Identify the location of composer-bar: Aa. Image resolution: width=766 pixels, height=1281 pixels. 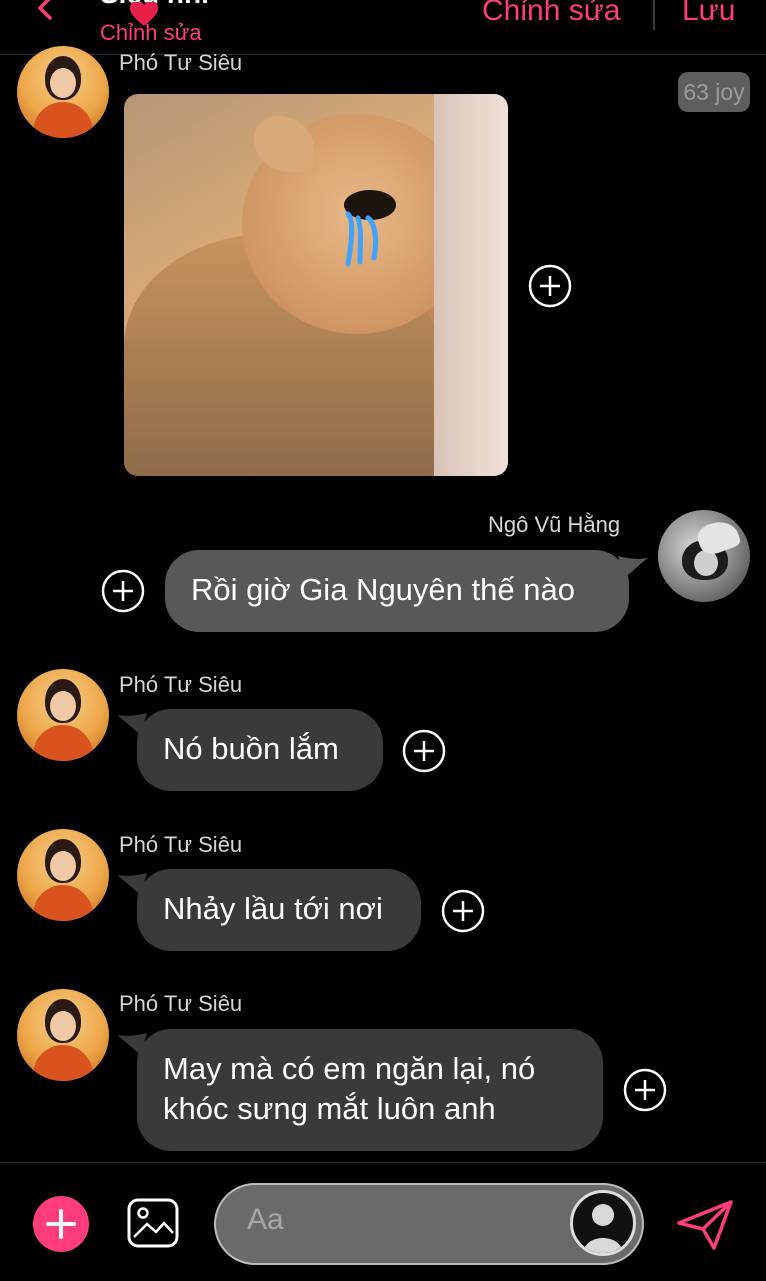
(383, 1221).